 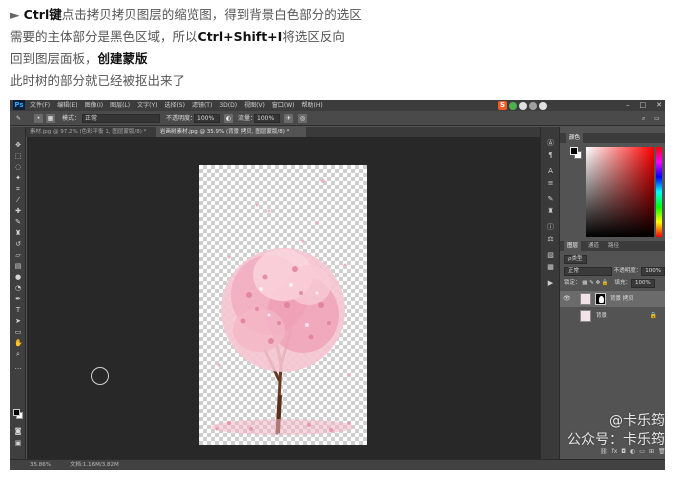 I want to click on zoom-tool-icon: ⌕, so click(x=18, y=354).